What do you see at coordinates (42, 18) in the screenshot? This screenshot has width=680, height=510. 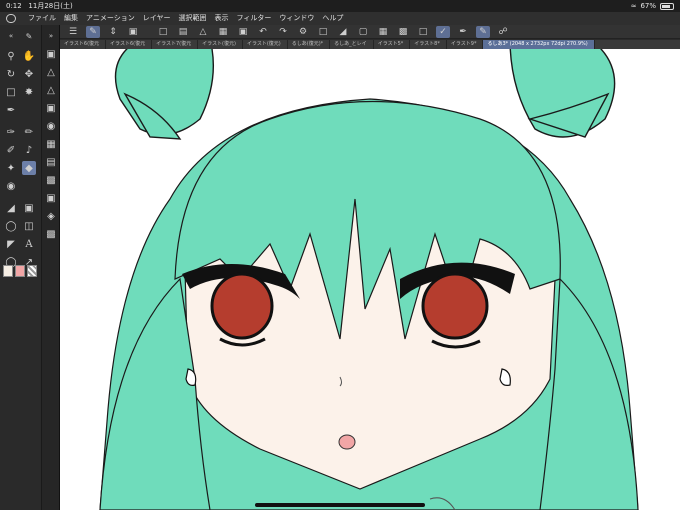 I see `menu-file: ファイル` at bounding box center [42, 18].